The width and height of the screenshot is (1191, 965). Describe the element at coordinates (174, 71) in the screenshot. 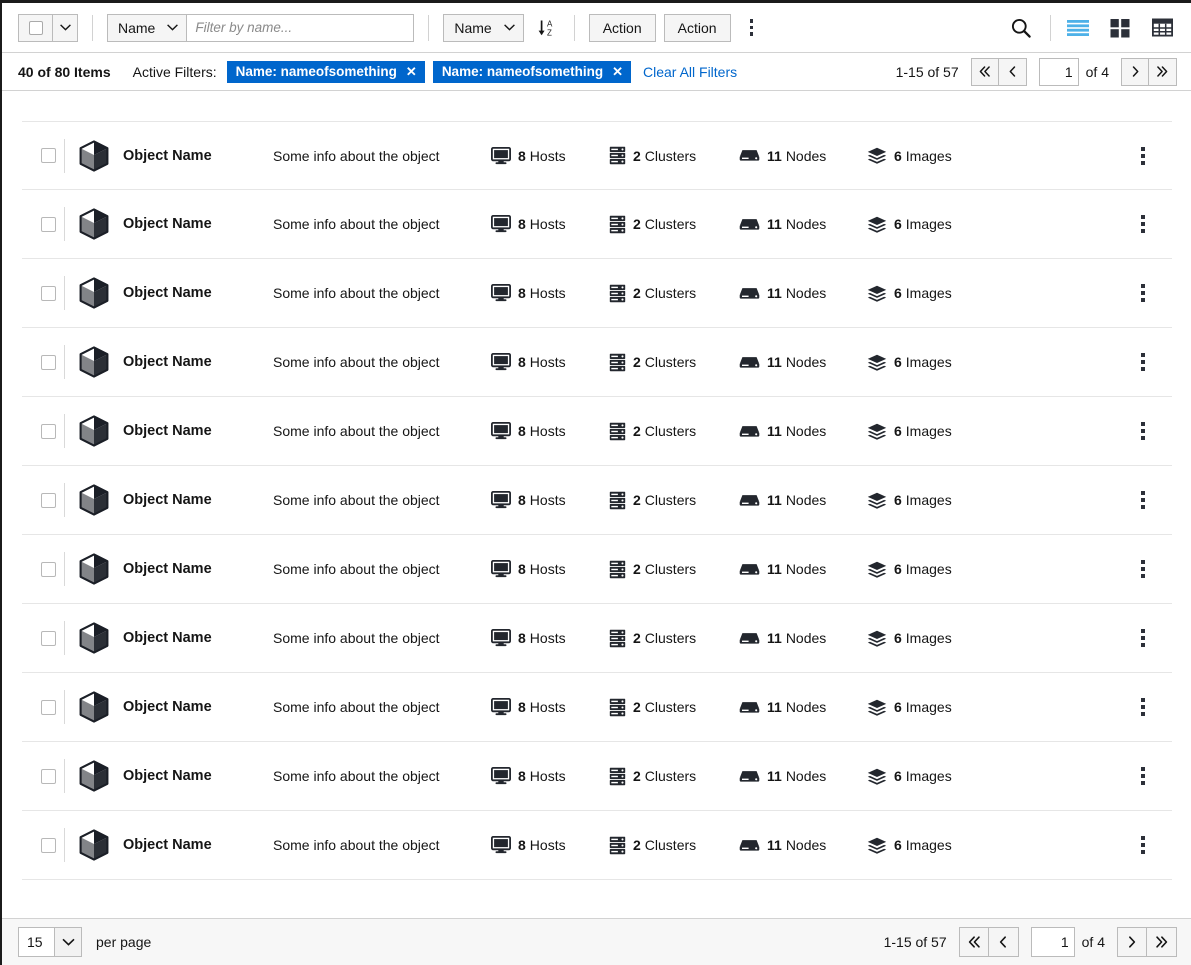

I see `active-filters-label: Active Filters:` at that location.